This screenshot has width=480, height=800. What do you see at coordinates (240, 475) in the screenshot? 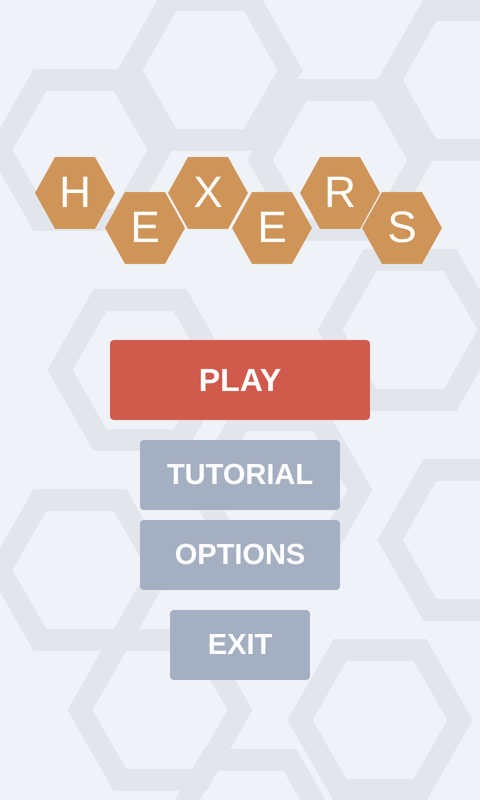
I see `menu-button: TUTORIAL` at bounding box center [240, 475].